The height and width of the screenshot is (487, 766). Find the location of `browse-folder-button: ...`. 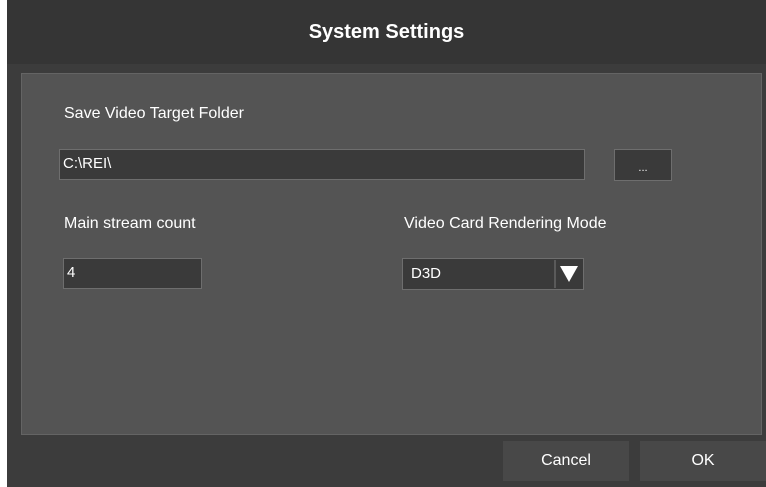

browse-folder-button: ... is located at coordinates (643, 165).